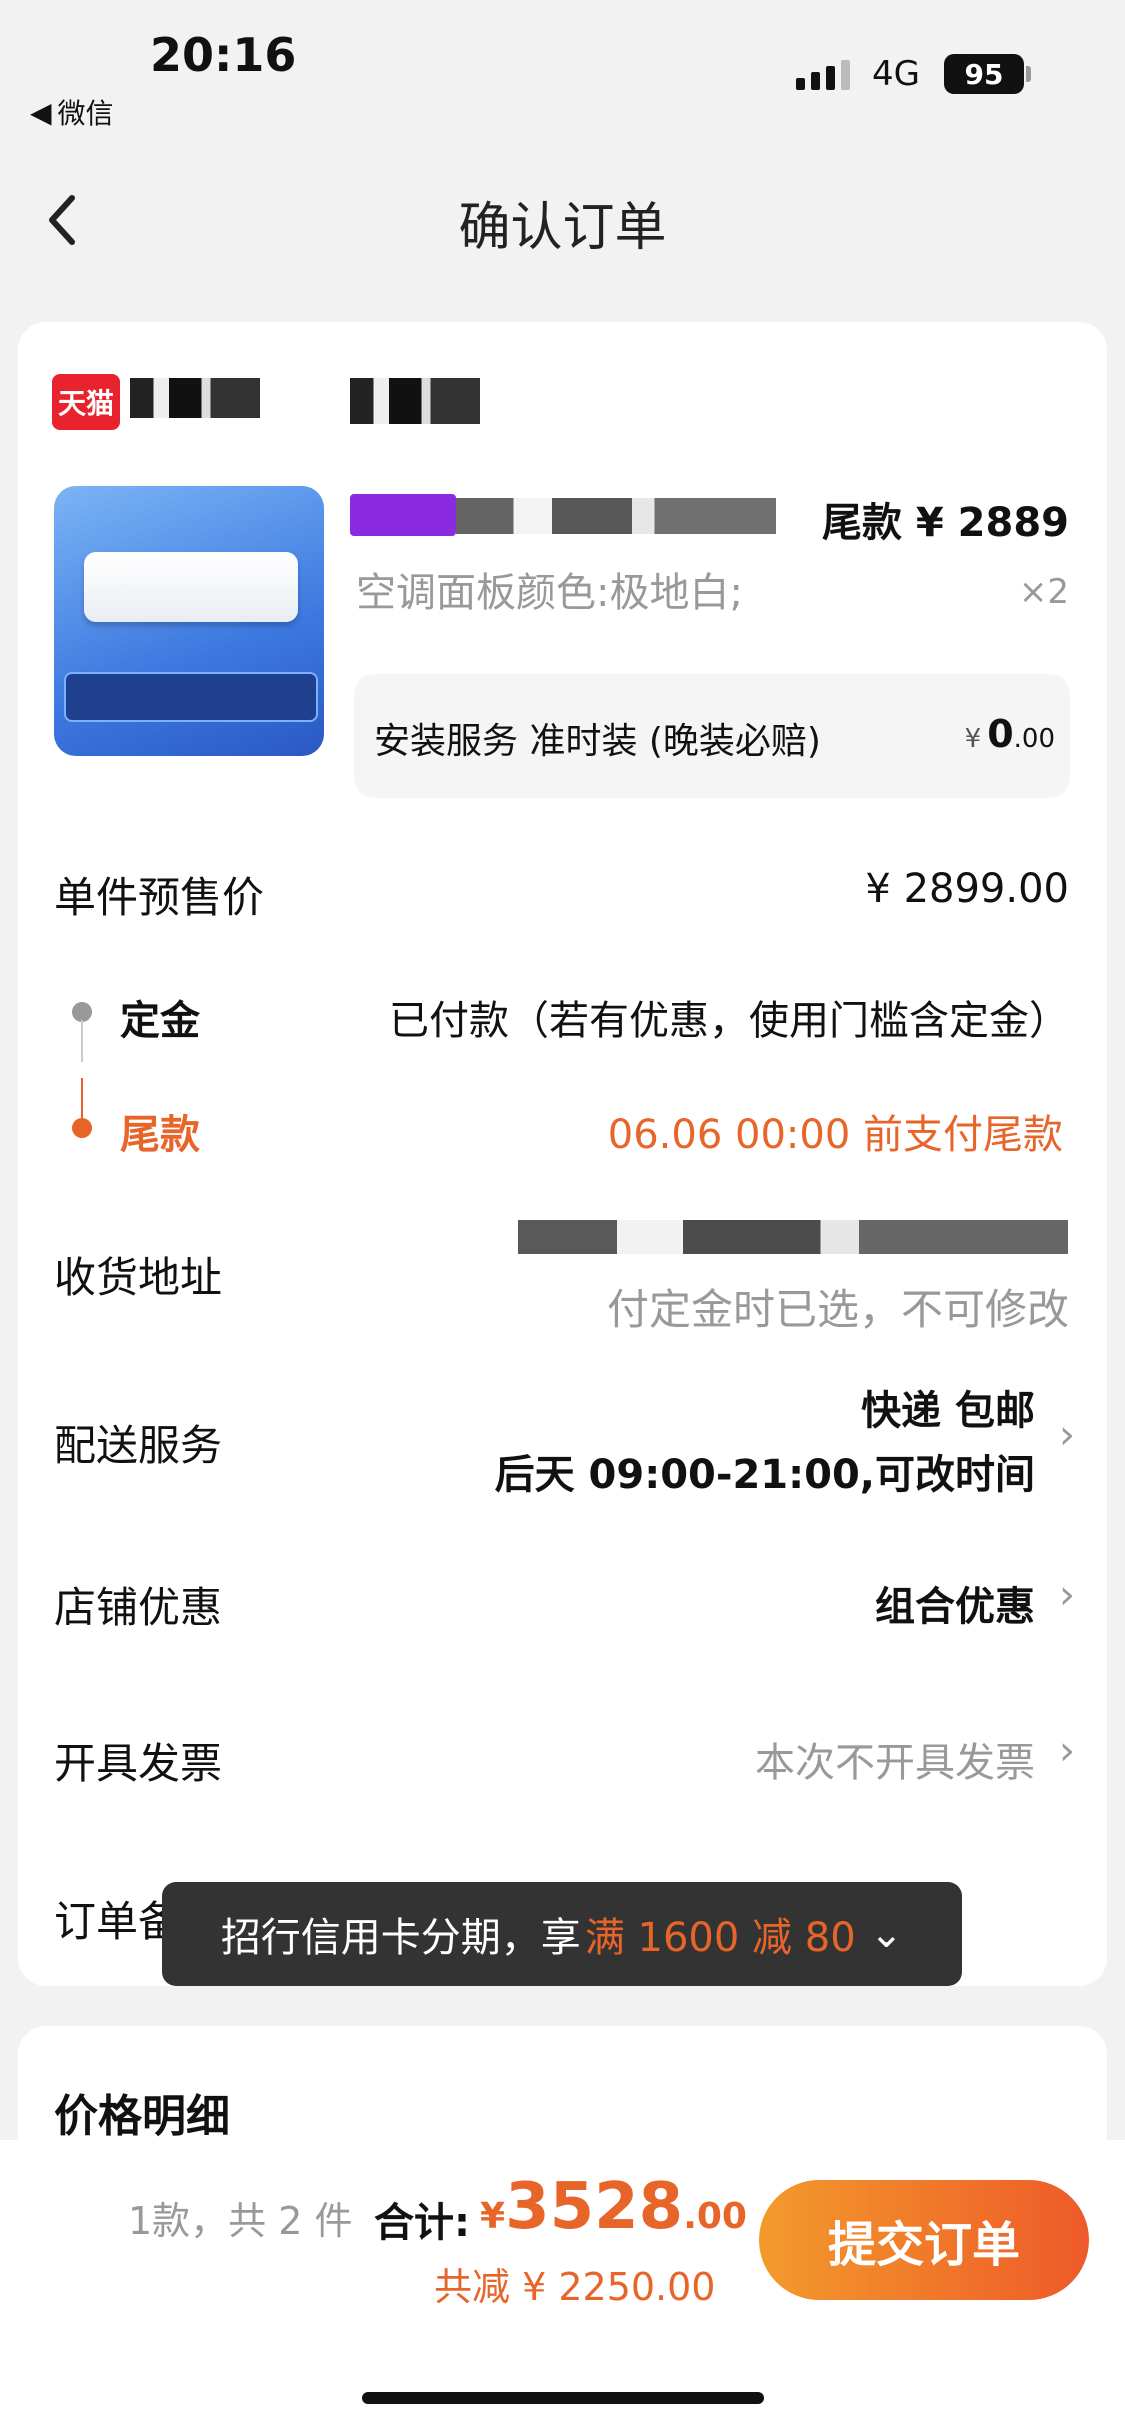  I want to click on submit-order-button: 提交订单, so click(924, 2240).